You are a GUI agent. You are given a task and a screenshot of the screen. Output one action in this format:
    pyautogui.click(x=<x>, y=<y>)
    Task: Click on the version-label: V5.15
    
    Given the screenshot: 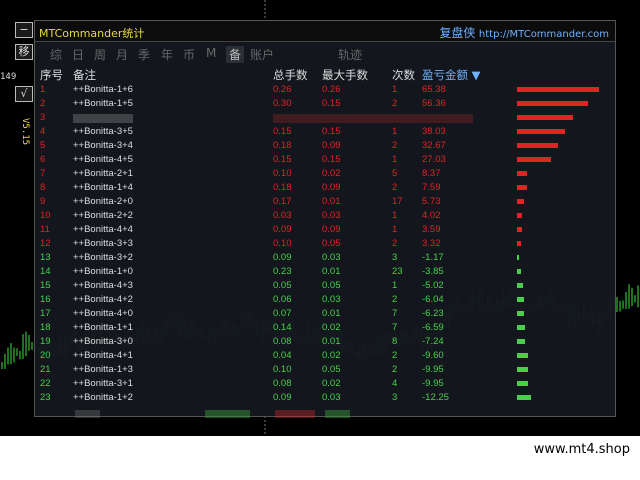 What is the action you would take?
    pyautogui.click(x=25, y=132)
    